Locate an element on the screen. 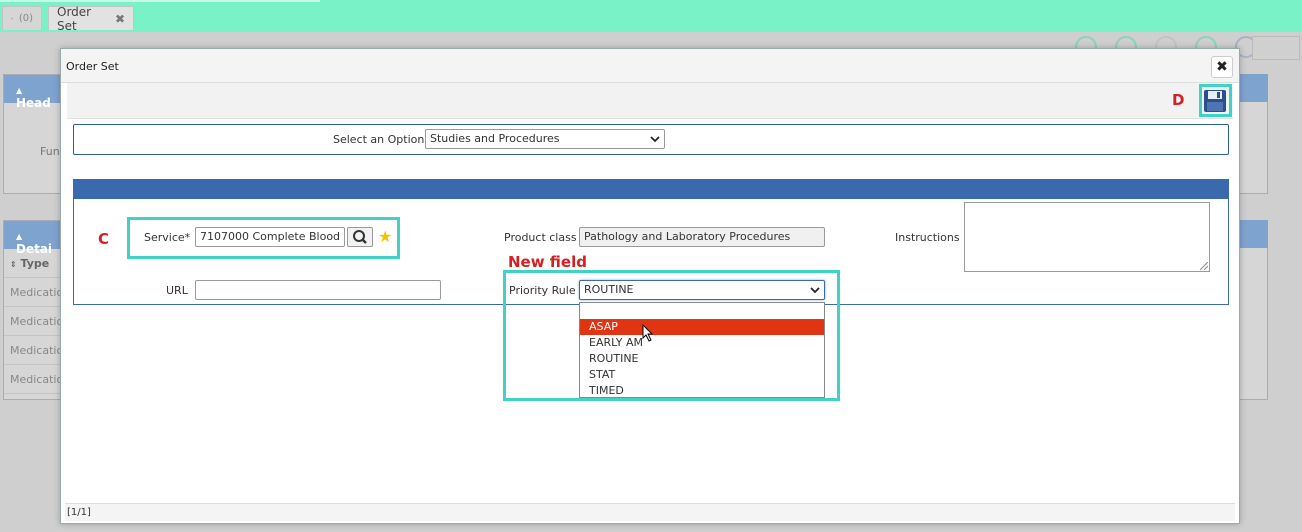 Image resolution: width=1302 pixels, height=532 pixels. service-search-button is located at coordinates (360, 237).